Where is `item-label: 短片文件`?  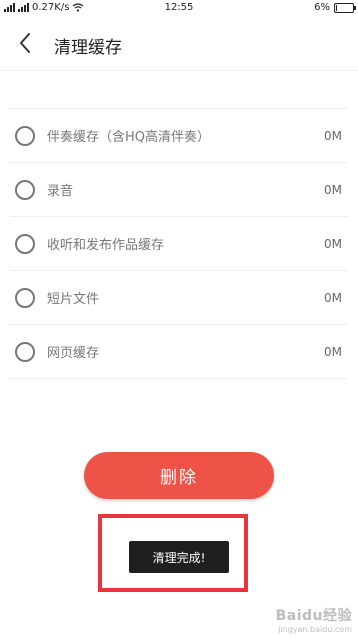 item-label: 短片文件 is located at coordinates (73, 299).